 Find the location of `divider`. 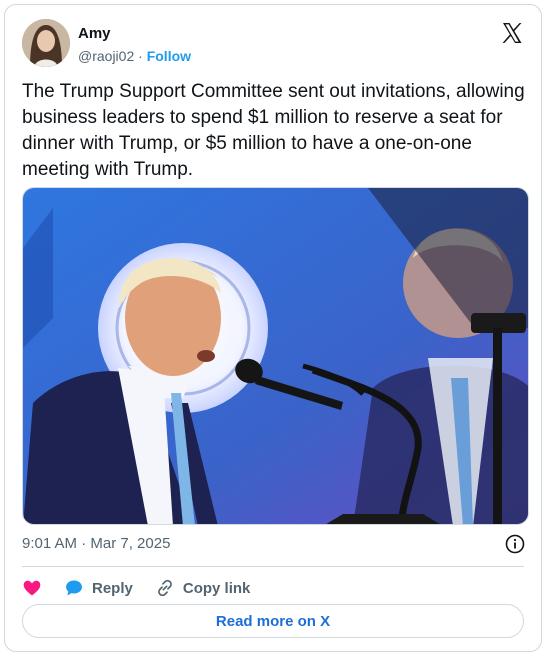

divider is located at coordinates (273, 566).